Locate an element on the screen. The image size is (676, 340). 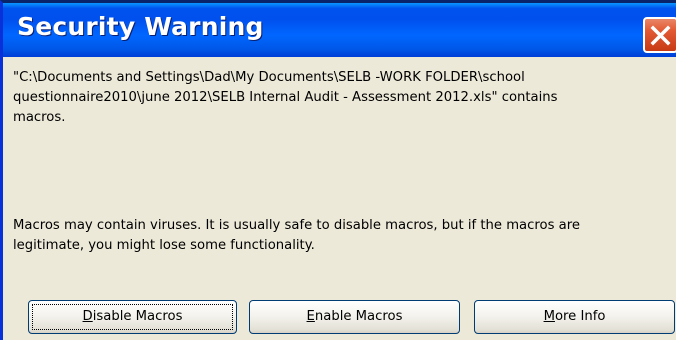
close-button is located at coordinates (659, 35).